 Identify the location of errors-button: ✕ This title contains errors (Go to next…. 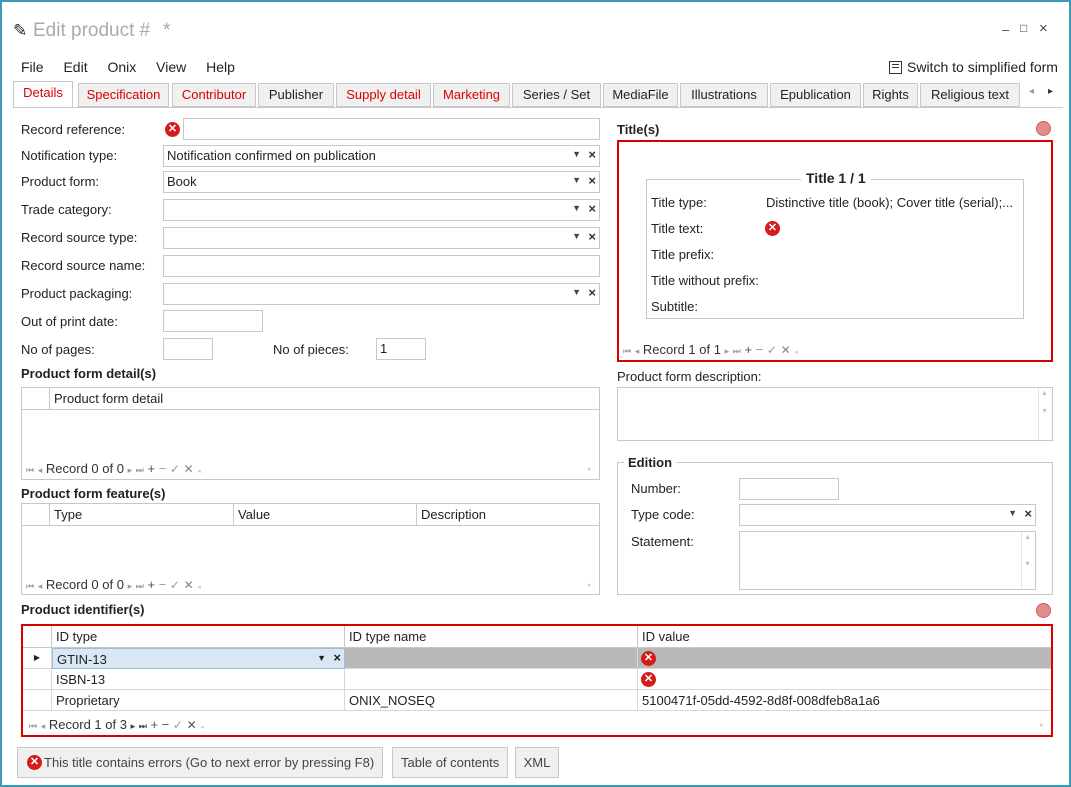
(200, 762).